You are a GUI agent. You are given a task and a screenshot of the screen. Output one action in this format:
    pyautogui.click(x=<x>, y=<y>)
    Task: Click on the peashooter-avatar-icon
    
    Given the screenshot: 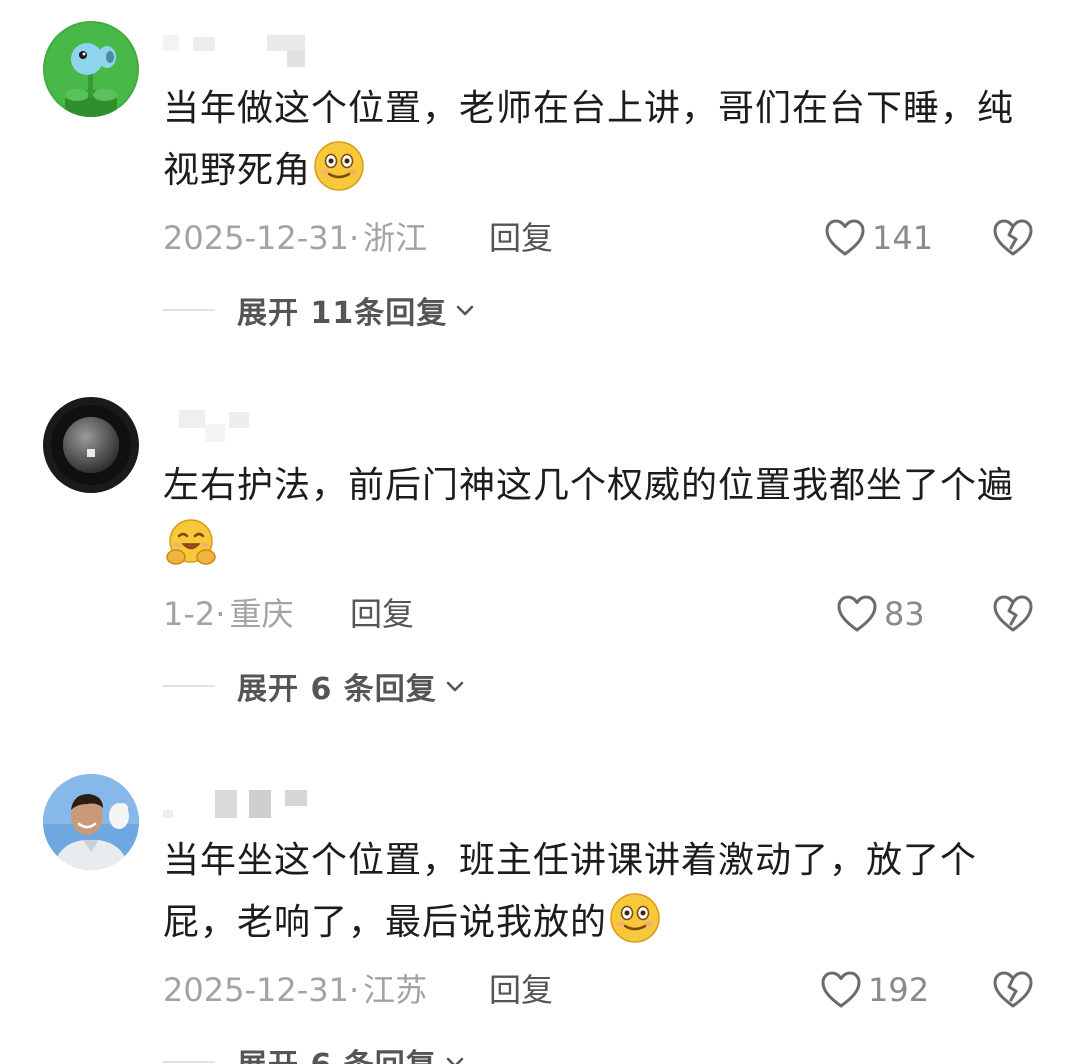 What is the action you would take?
    pyautogui.click(x=91, y=69)
    